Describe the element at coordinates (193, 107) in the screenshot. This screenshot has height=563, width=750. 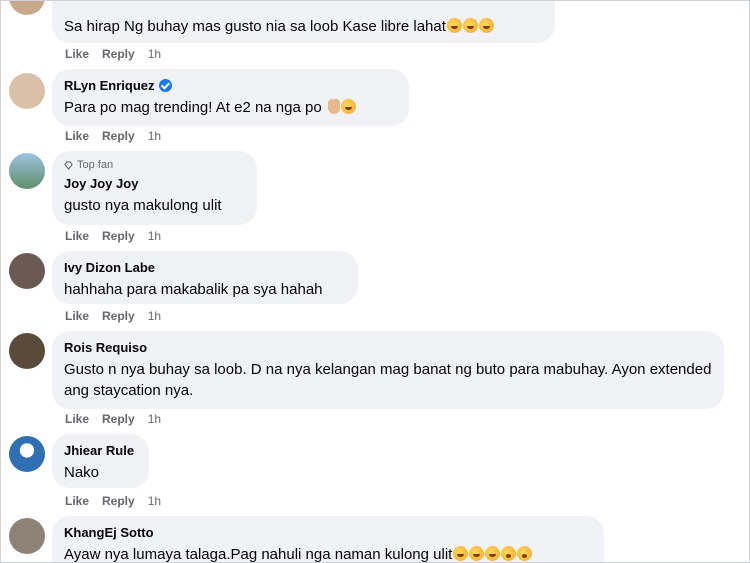
I see `comment-text: Para po mag trending! At e2 na nga po` at that location.